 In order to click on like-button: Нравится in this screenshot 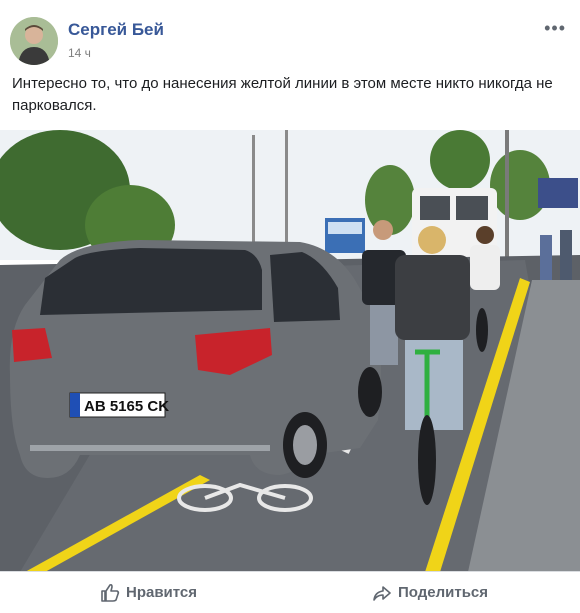, I will do `click(148, 592)`.